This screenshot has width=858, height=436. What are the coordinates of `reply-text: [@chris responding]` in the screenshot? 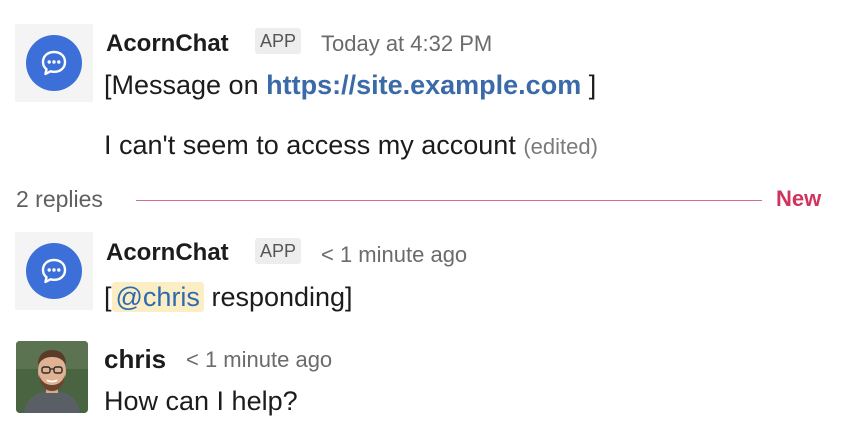 It's located at (228, 297).